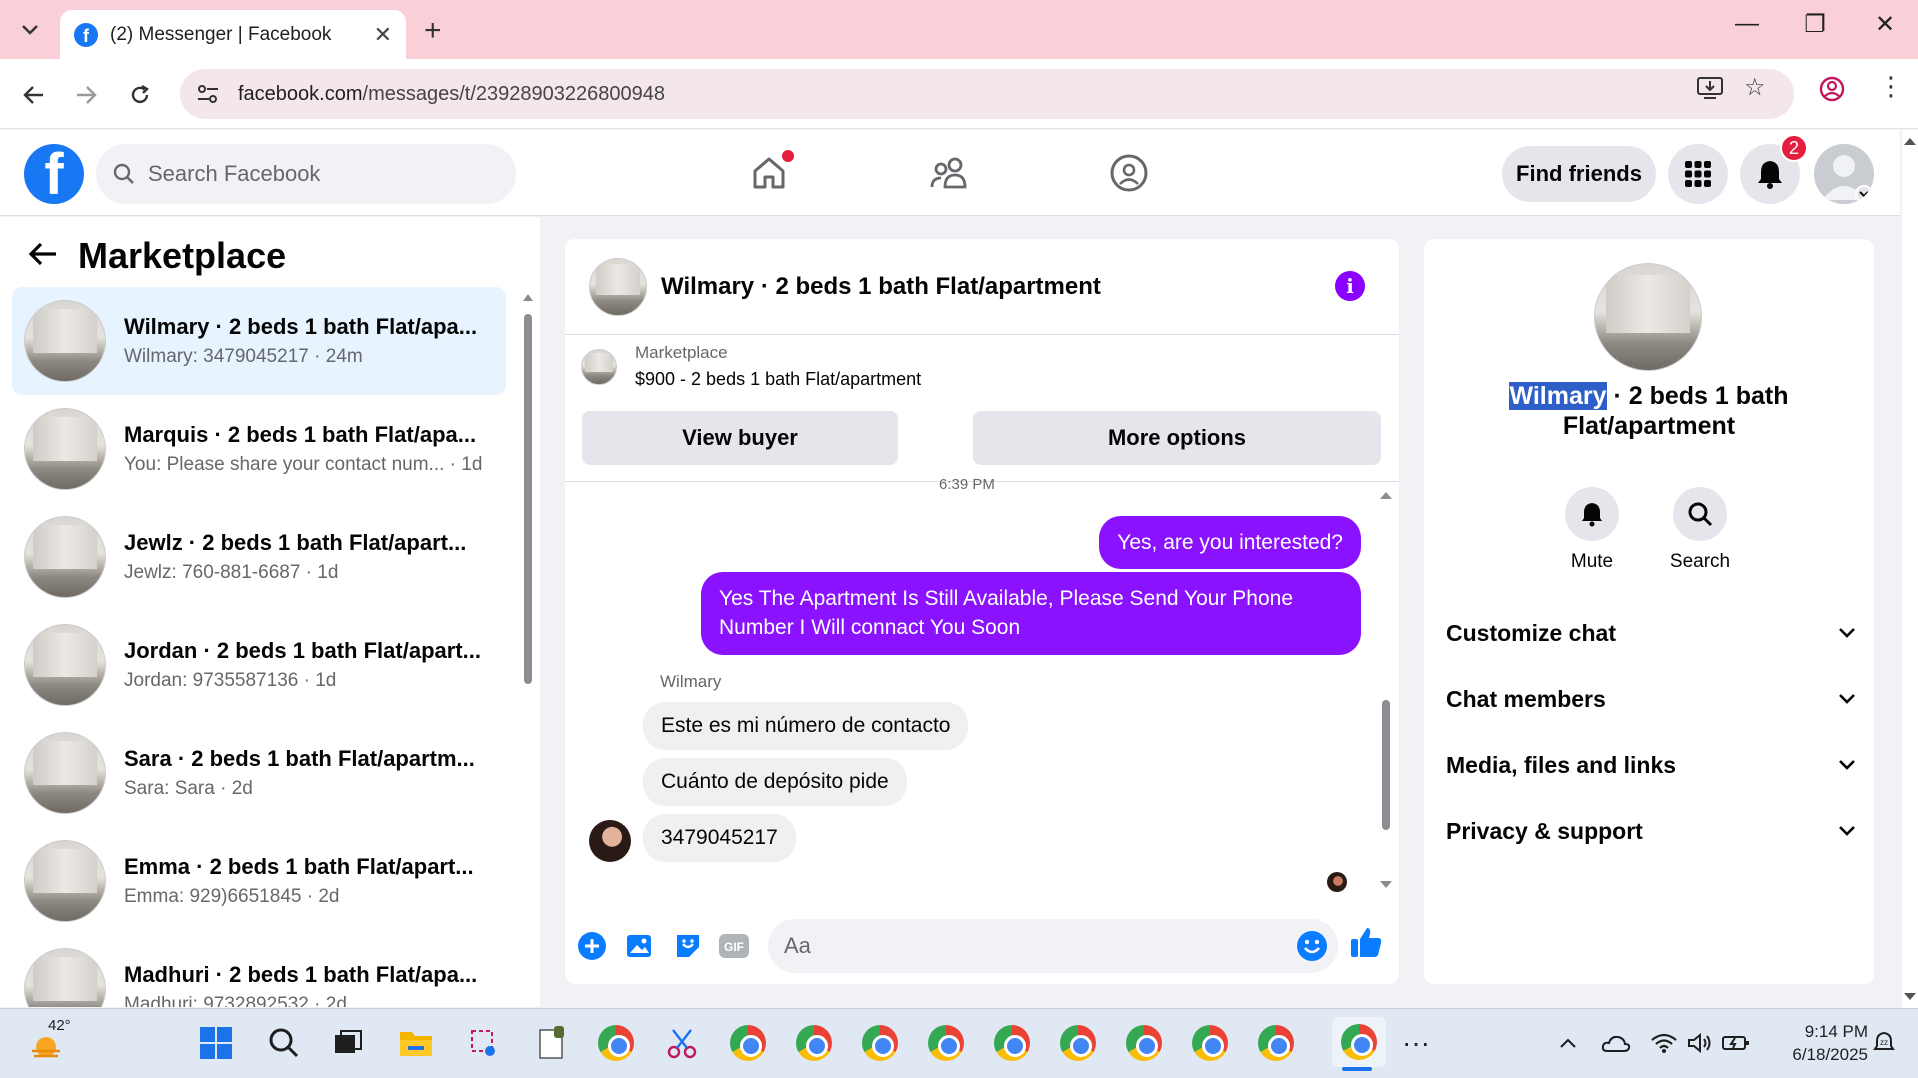  I want to click on chat-avatar, so click(618, 286).